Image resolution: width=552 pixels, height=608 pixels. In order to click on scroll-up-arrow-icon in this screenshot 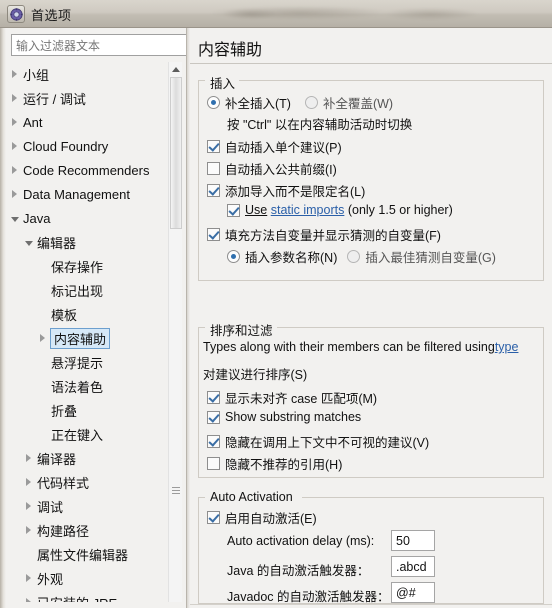, I will do `click(175, 69)`.